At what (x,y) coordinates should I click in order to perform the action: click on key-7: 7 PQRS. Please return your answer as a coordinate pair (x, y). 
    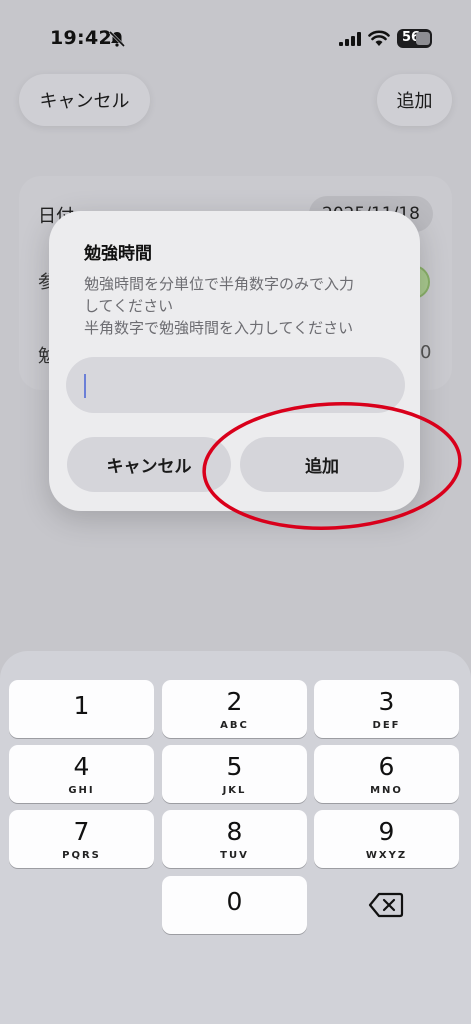
    Looking at the image, I should click on (81, 839).